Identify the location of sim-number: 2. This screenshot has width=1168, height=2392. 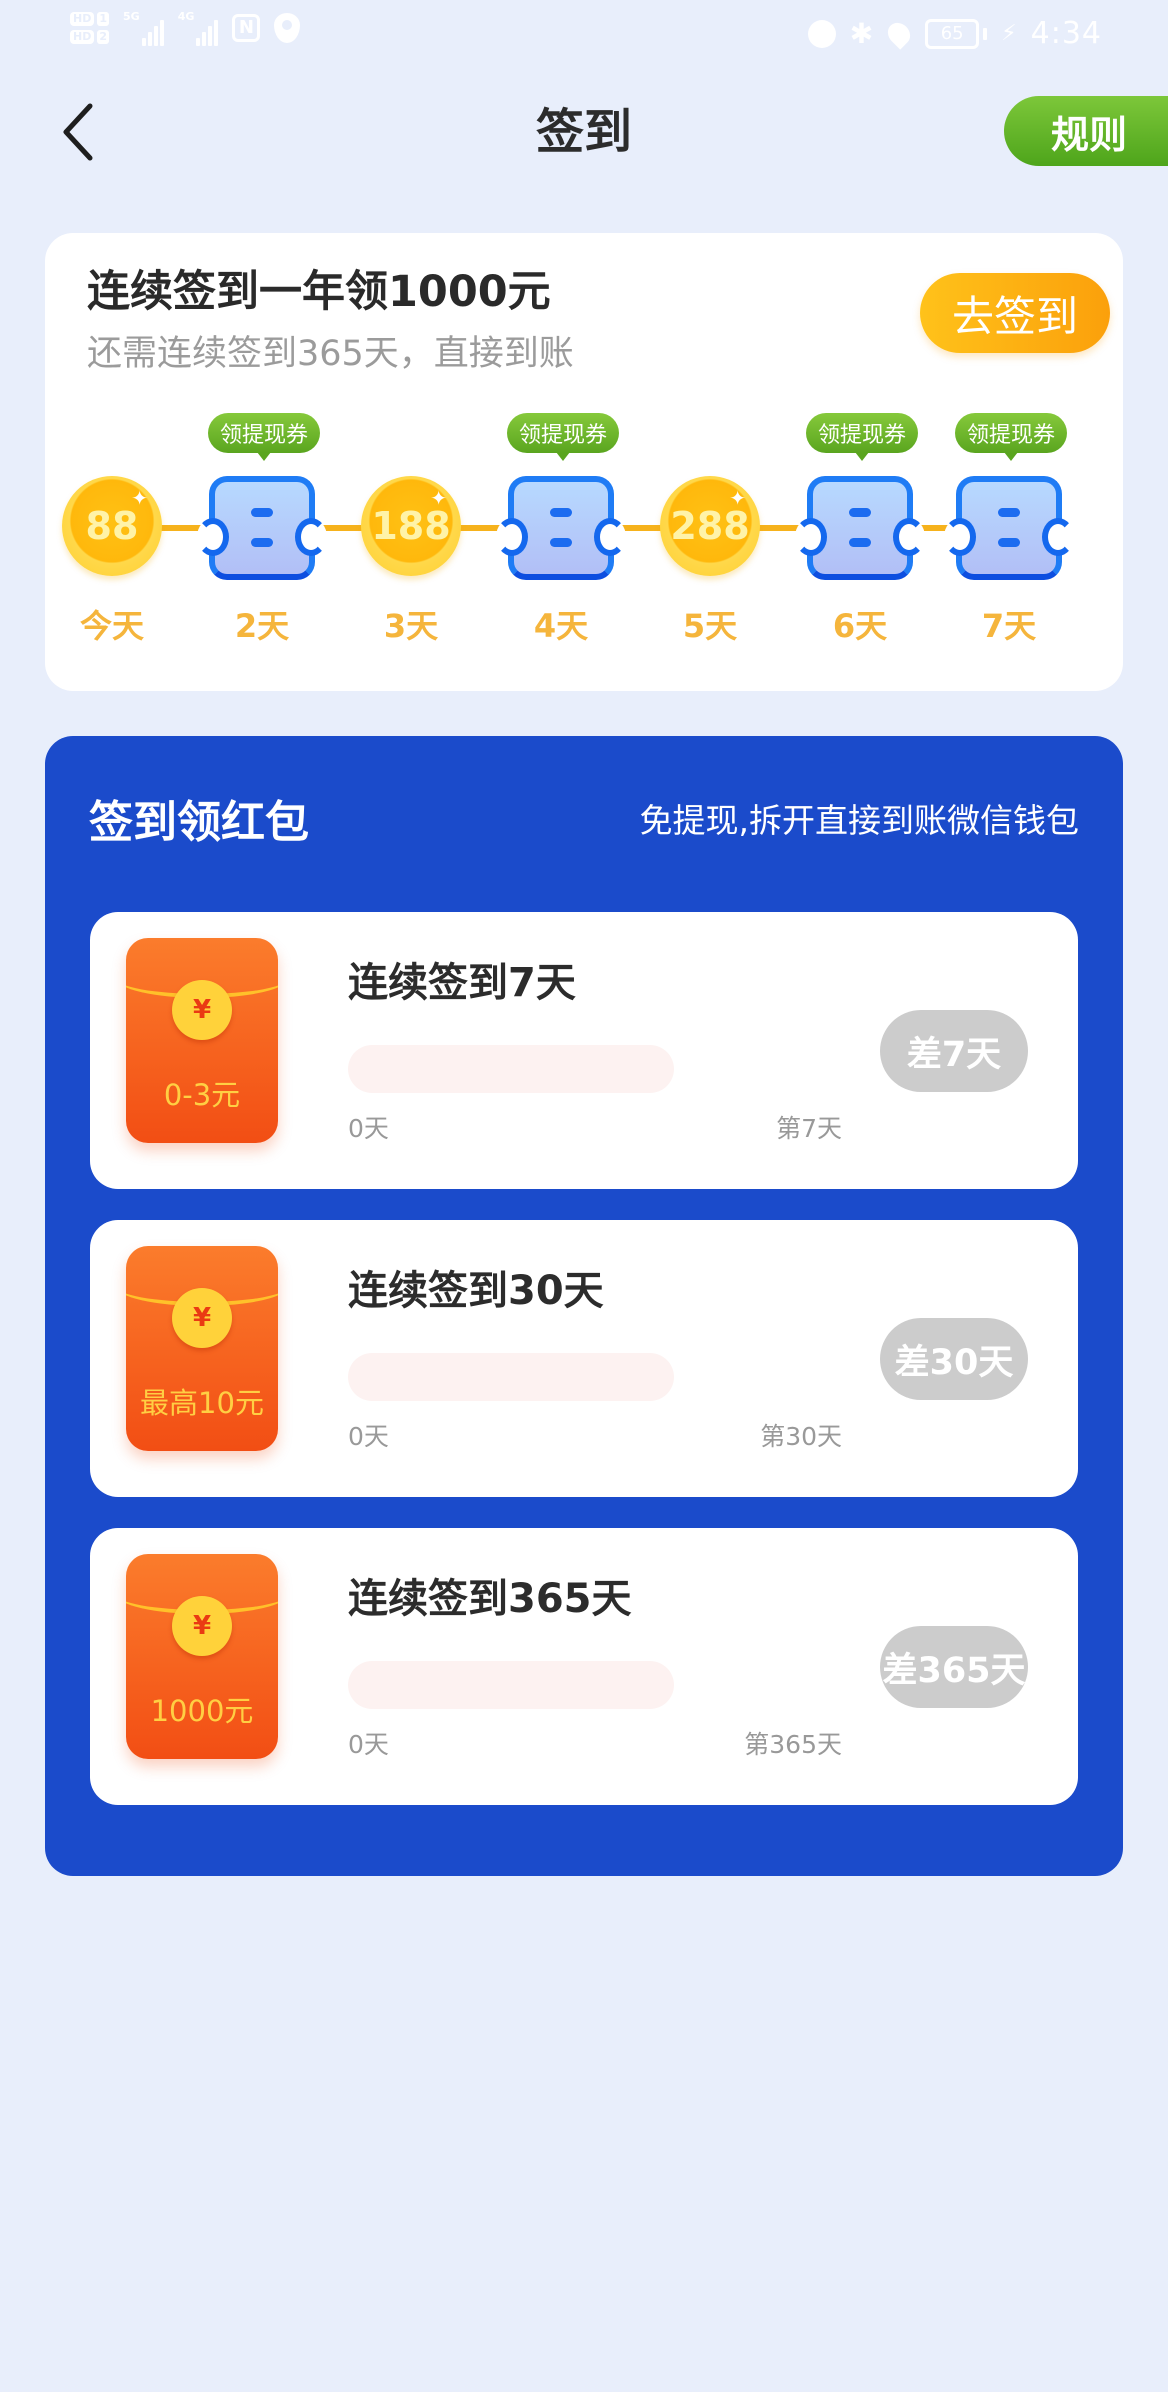
(103, 37).